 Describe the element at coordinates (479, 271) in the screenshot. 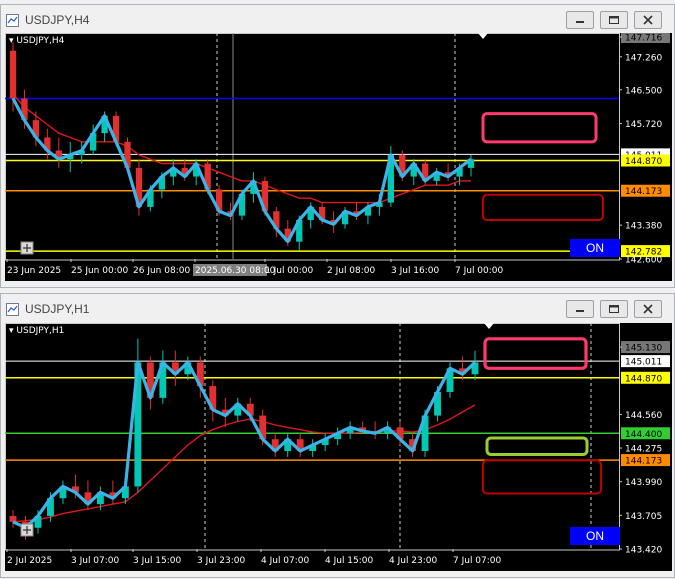

I see `time-axis-label: 7 Jul 00:00` at that location.